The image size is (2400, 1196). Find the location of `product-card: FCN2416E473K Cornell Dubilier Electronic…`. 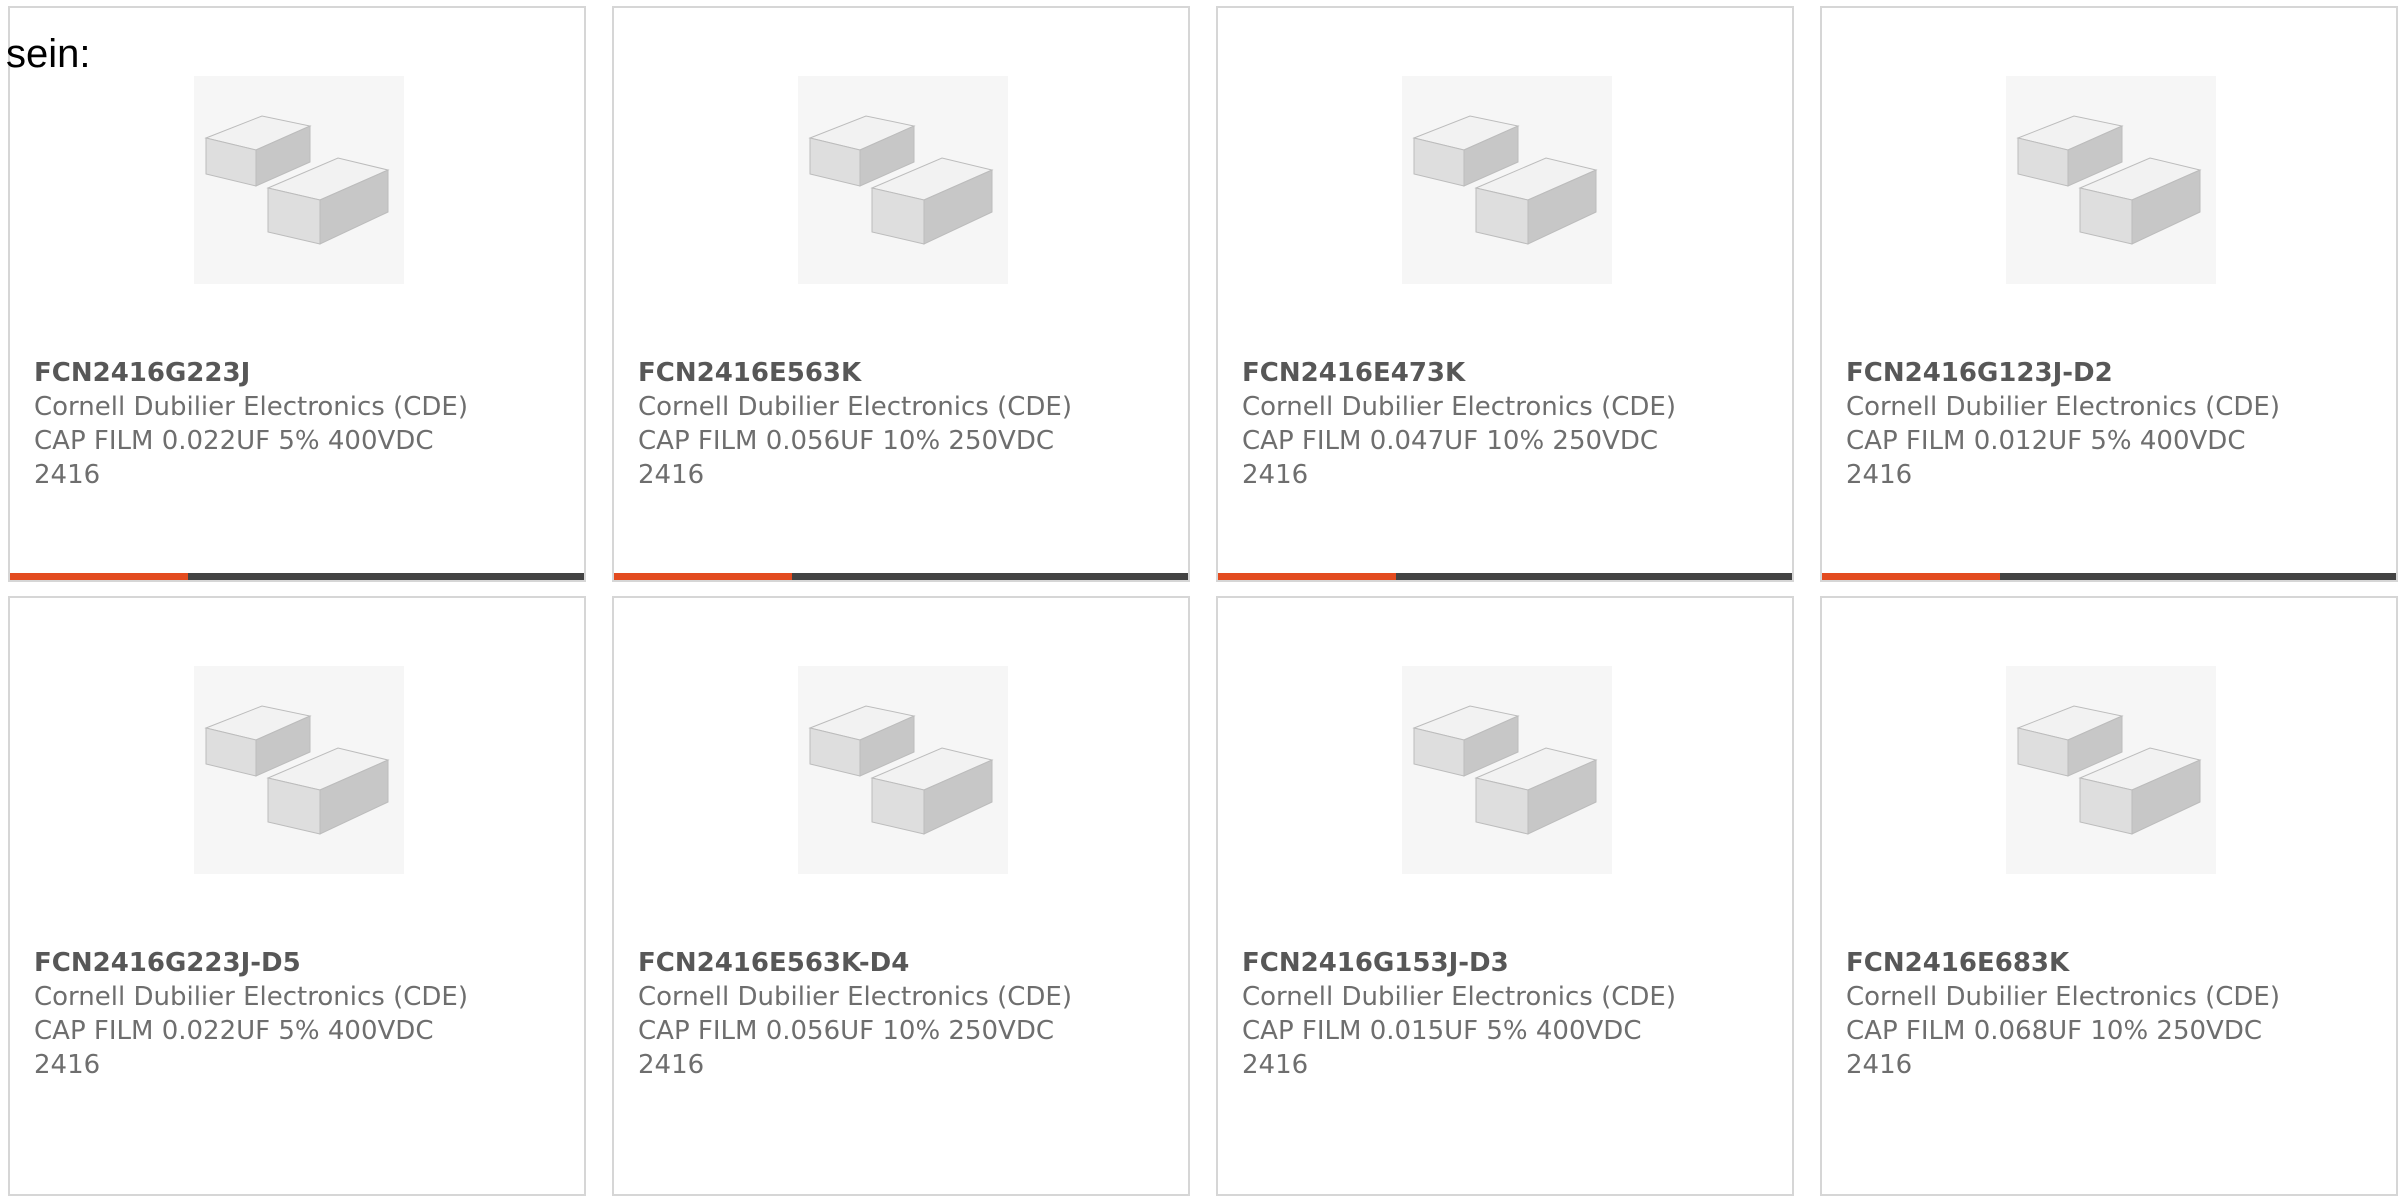

product-card: FCN2416E473K Cornell Dubilier Electronic… is located at coordinates (1505, 294).